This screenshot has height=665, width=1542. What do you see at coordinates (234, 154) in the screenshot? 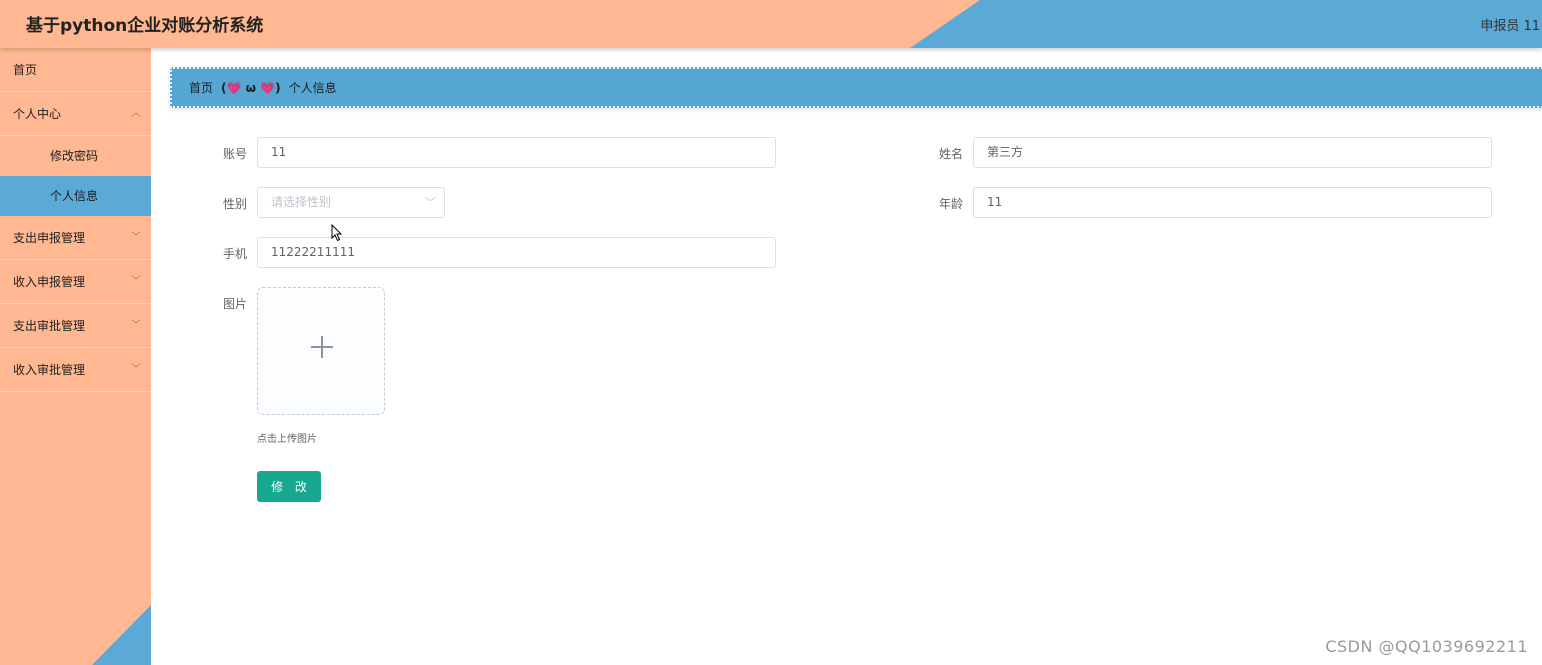
I see `account-label: 账号` at bounding box center [234, 154].